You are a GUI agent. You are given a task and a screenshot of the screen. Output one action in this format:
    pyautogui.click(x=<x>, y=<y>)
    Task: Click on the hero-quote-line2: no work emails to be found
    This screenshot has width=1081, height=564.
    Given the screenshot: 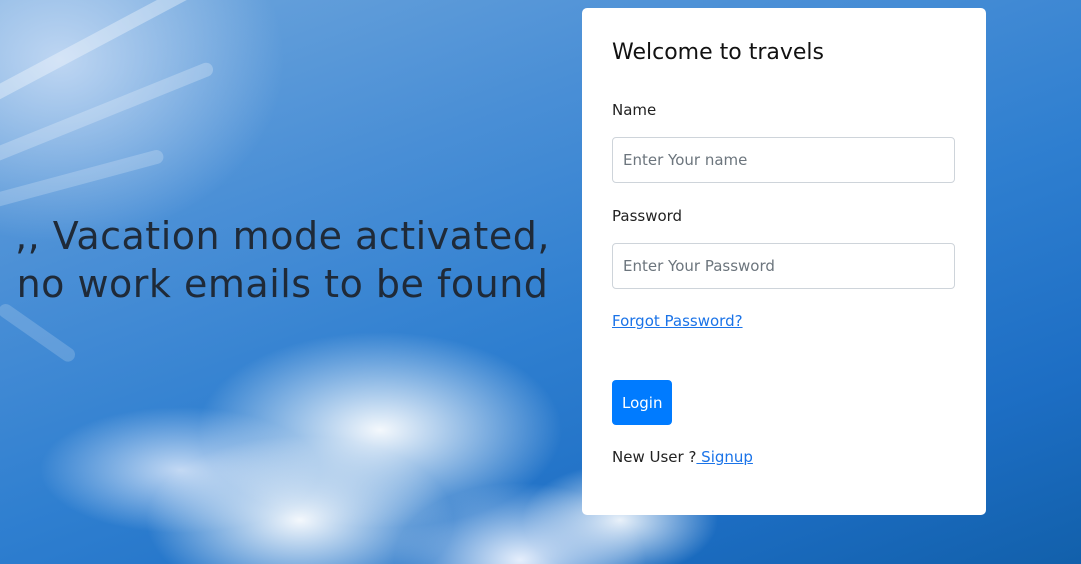 What is the action you would take?
    pyautogui.click(x=282, y=284)
    